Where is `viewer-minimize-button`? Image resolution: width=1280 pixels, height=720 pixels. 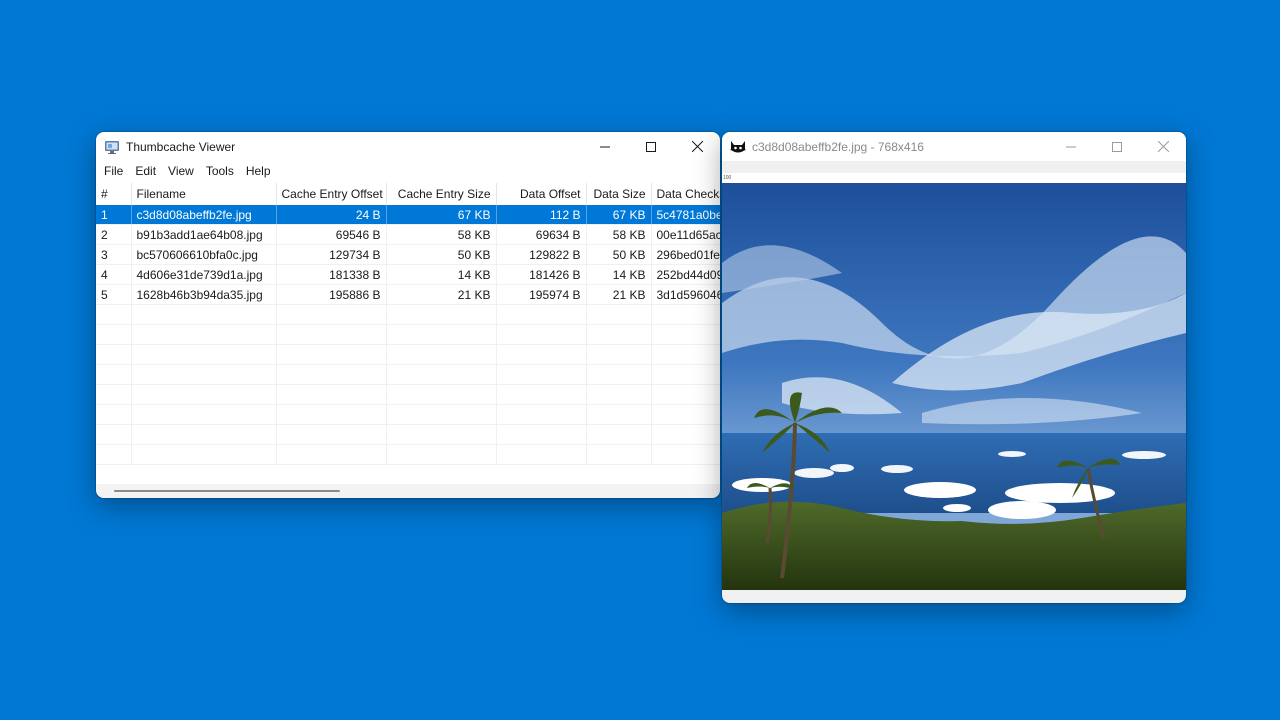 viewer-minimize-button is located at coordinates (1071, 146).